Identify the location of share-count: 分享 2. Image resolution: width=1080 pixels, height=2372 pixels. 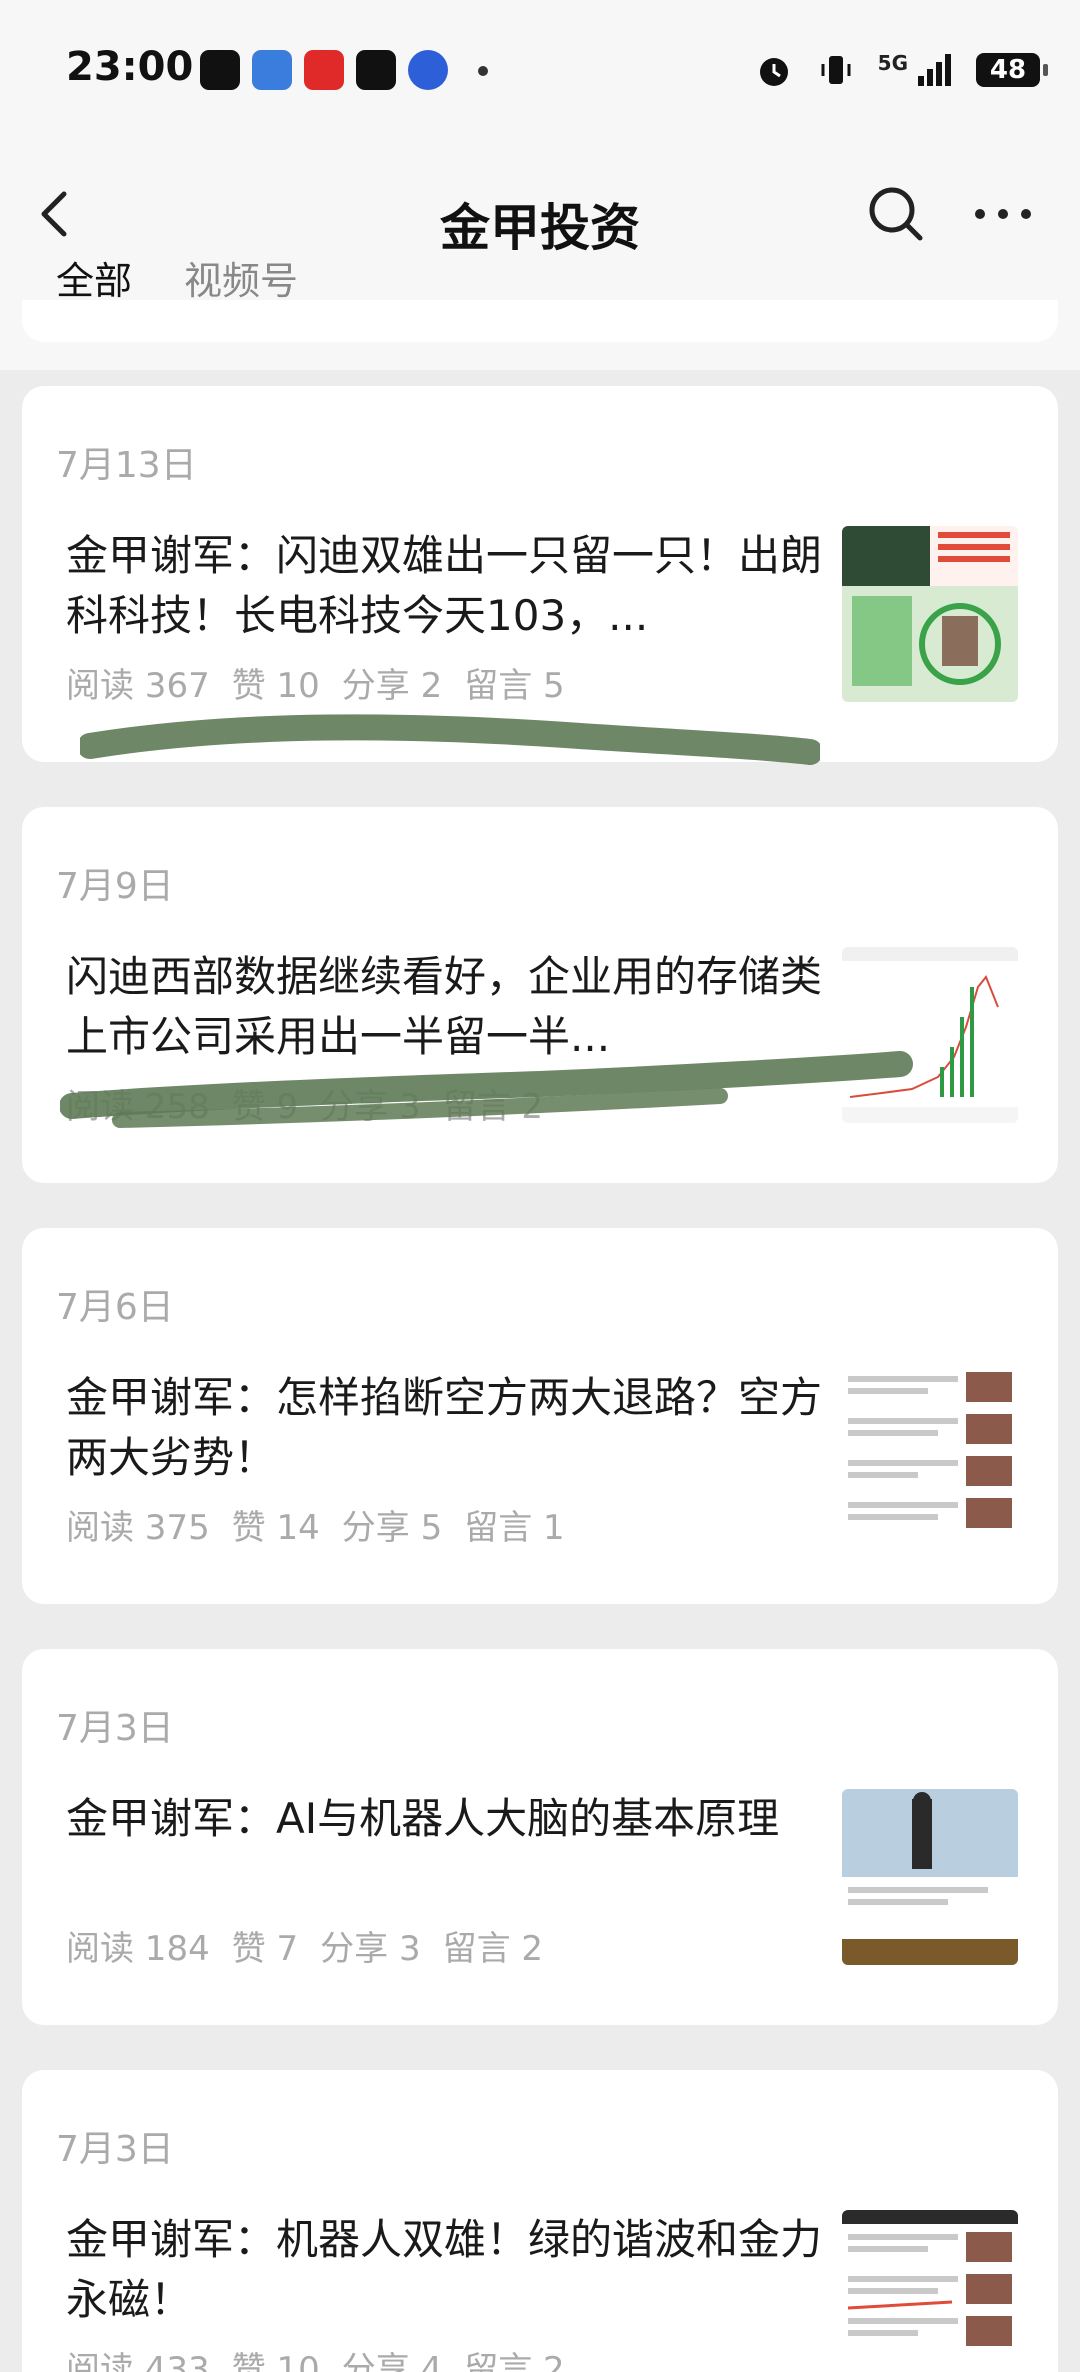
(392, 686).